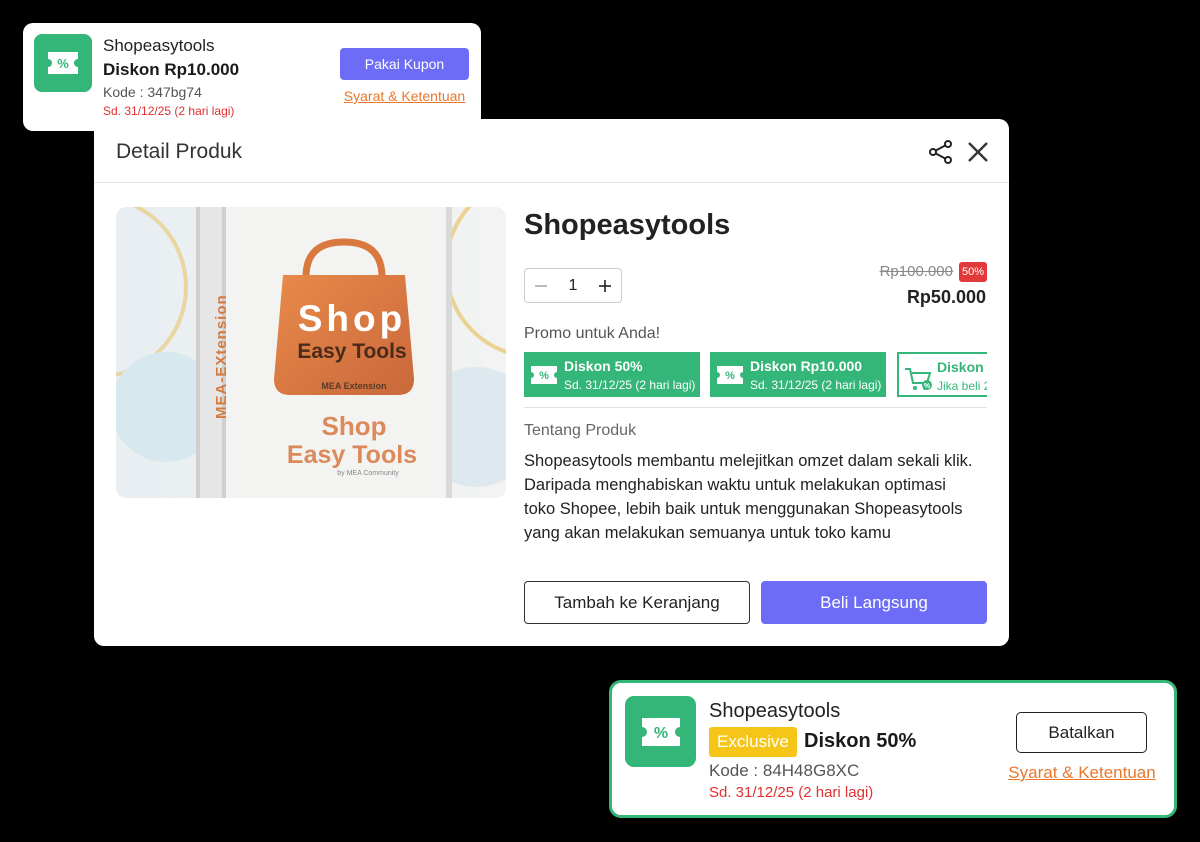 This screenshot has height=842, width=1200. What do you see at coordinates (351, 351) in the screenshot?
I see `bag-word-2: Easy Tools` at bounding box center [351, 351].